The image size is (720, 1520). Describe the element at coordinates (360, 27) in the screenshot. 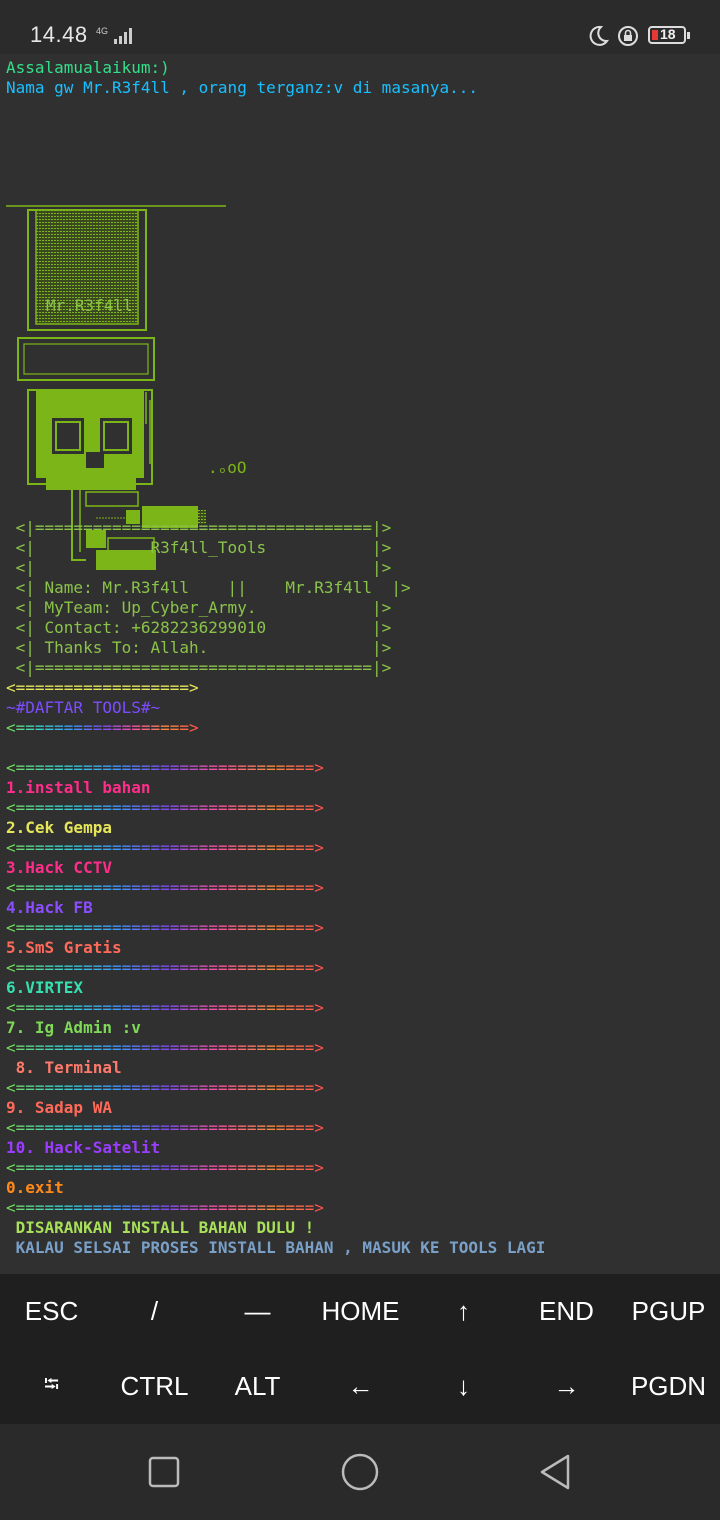

I see `status-bar: 14.48 4G 18` at that location.